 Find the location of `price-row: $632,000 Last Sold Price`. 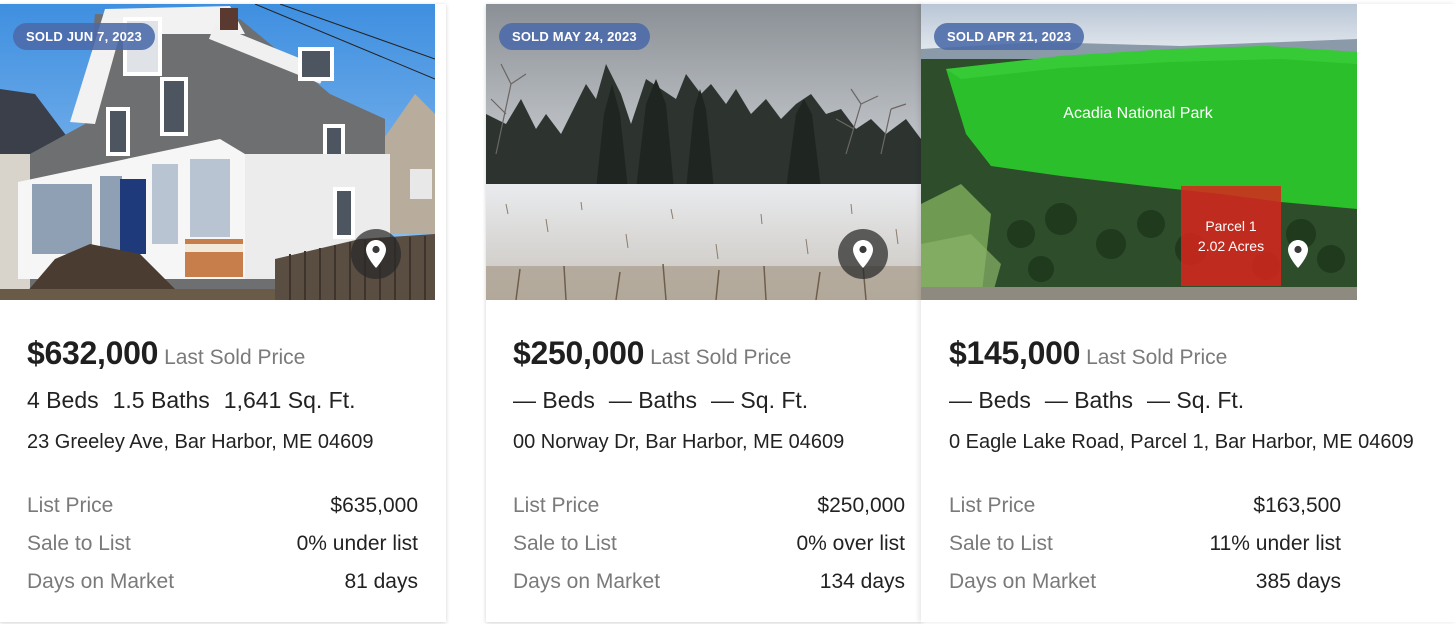

price-row: $632,000 Last Sold Price is located at coordinates (166, 353).